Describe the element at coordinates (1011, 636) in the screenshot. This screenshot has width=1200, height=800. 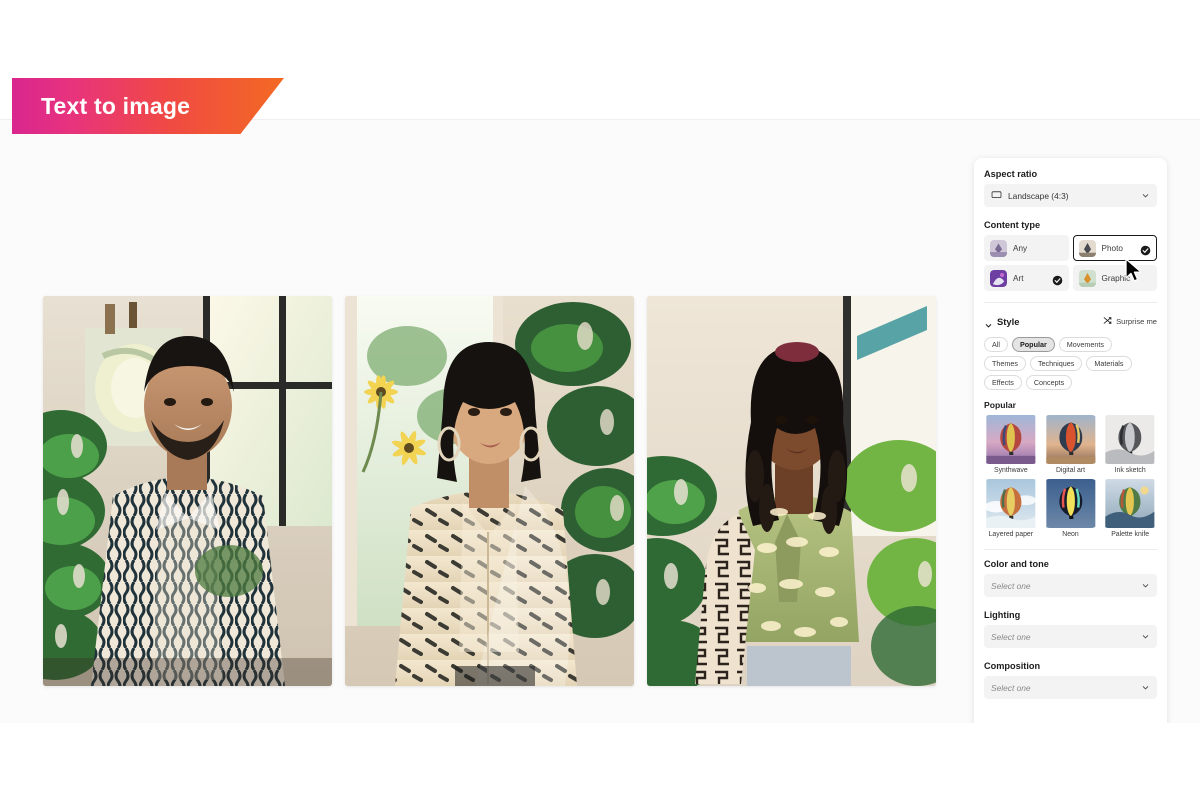
I see `lighting-value: Select one` at that location.